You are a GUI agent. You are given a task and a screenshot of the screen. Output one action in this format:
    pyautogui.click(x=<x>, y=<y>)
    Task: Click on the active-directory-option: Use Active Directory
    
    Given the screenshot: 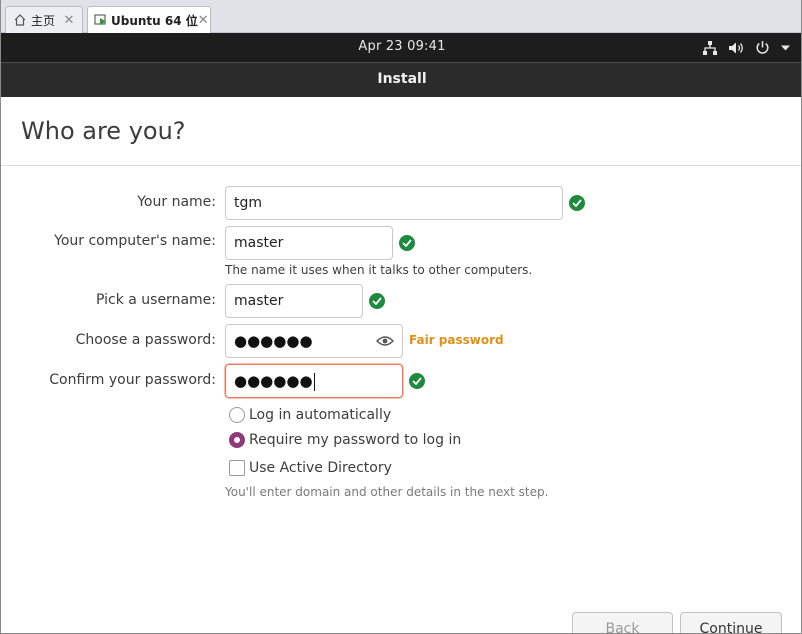 What is the action you would take?
    pyautogui.click(x=310, y=468)
    